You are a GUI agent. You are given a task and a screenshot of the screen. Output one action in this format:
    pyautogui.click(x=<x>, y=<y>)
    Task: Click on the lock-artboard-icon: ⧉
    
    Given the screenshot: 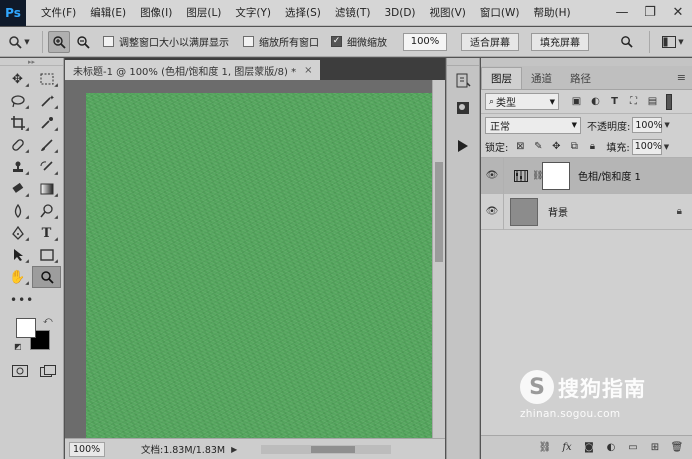 What is the action you would take?
    pyautogui.click(x=574, y=147)
    